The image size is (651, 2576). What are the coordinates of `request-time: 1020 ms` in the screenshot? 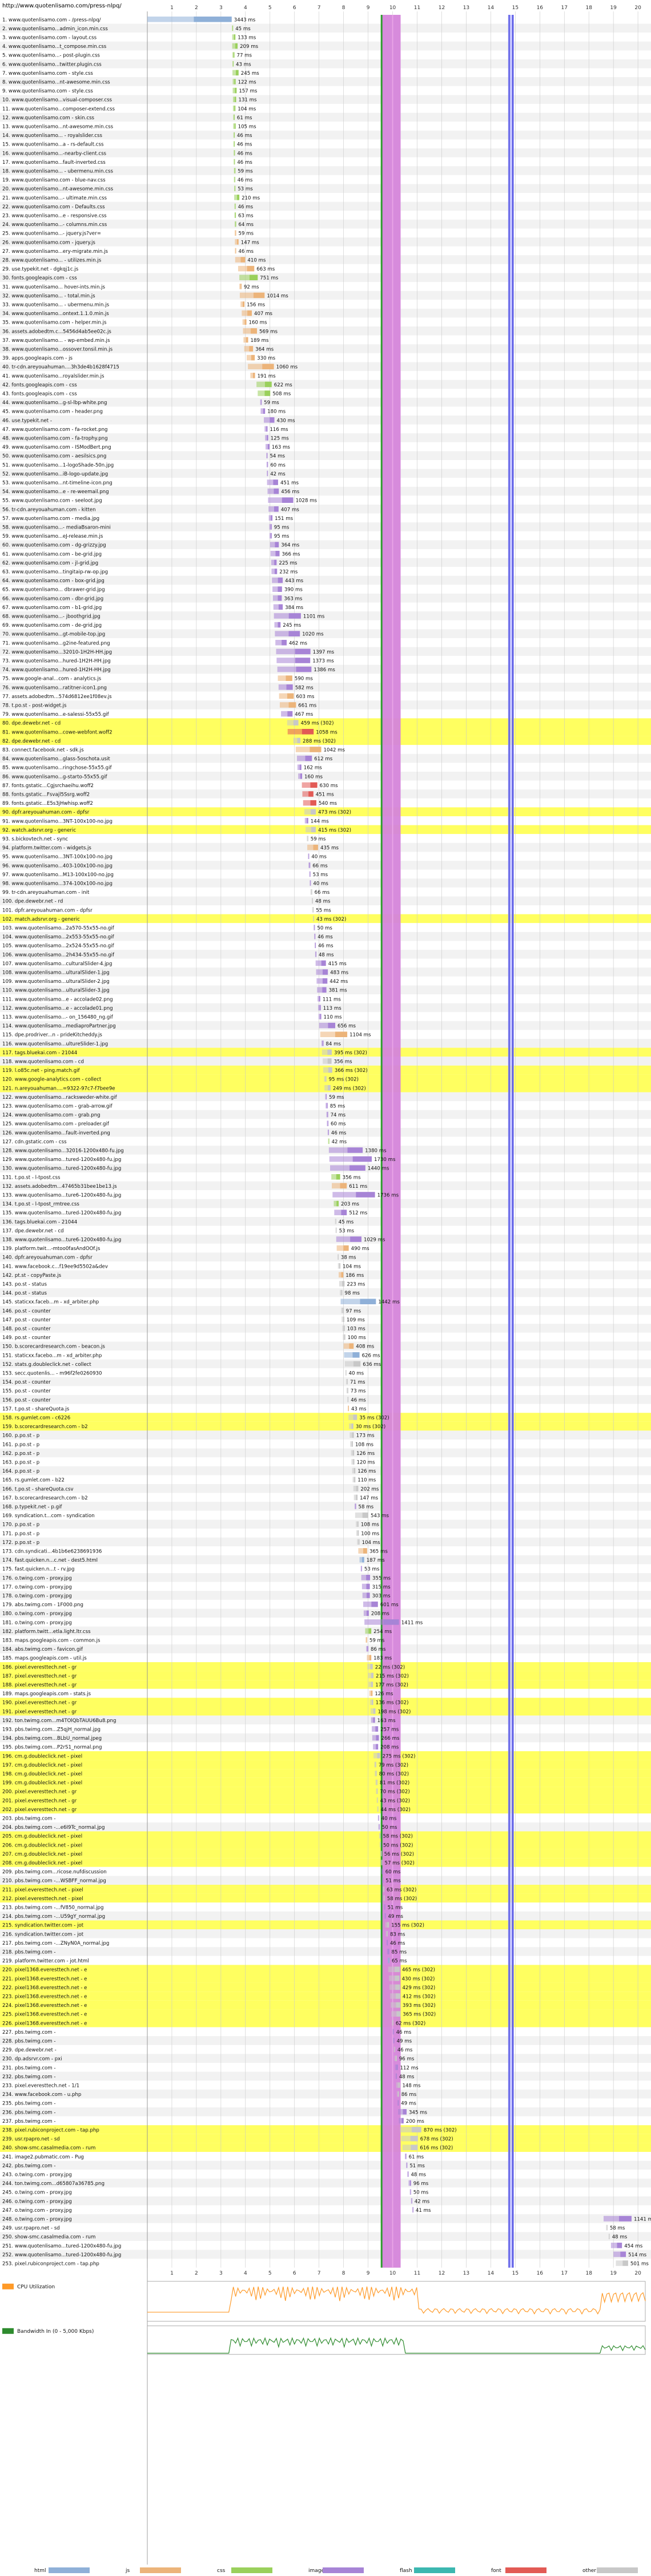 It's located at (313, 635).